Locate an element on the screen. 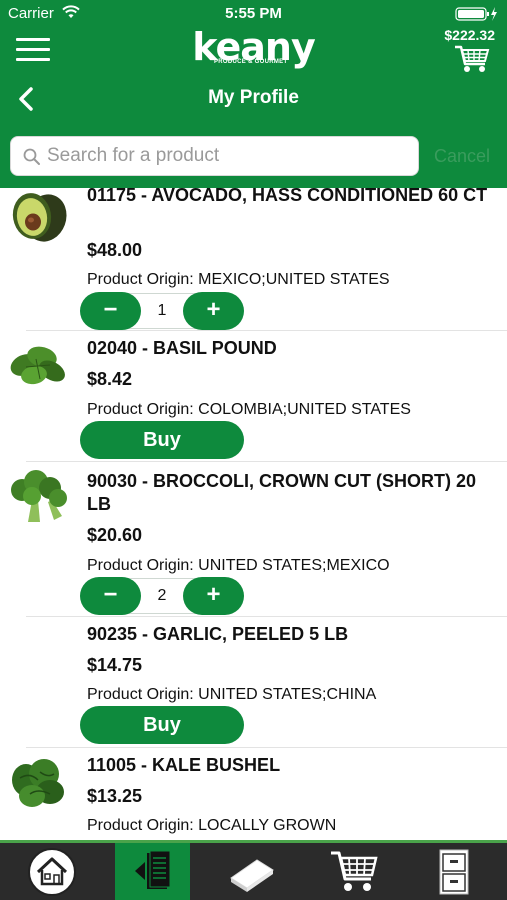 This screenshot has height=900, width=507. product-name: 11005 - KALE BUSHEL is located at coordinates (289, 765).